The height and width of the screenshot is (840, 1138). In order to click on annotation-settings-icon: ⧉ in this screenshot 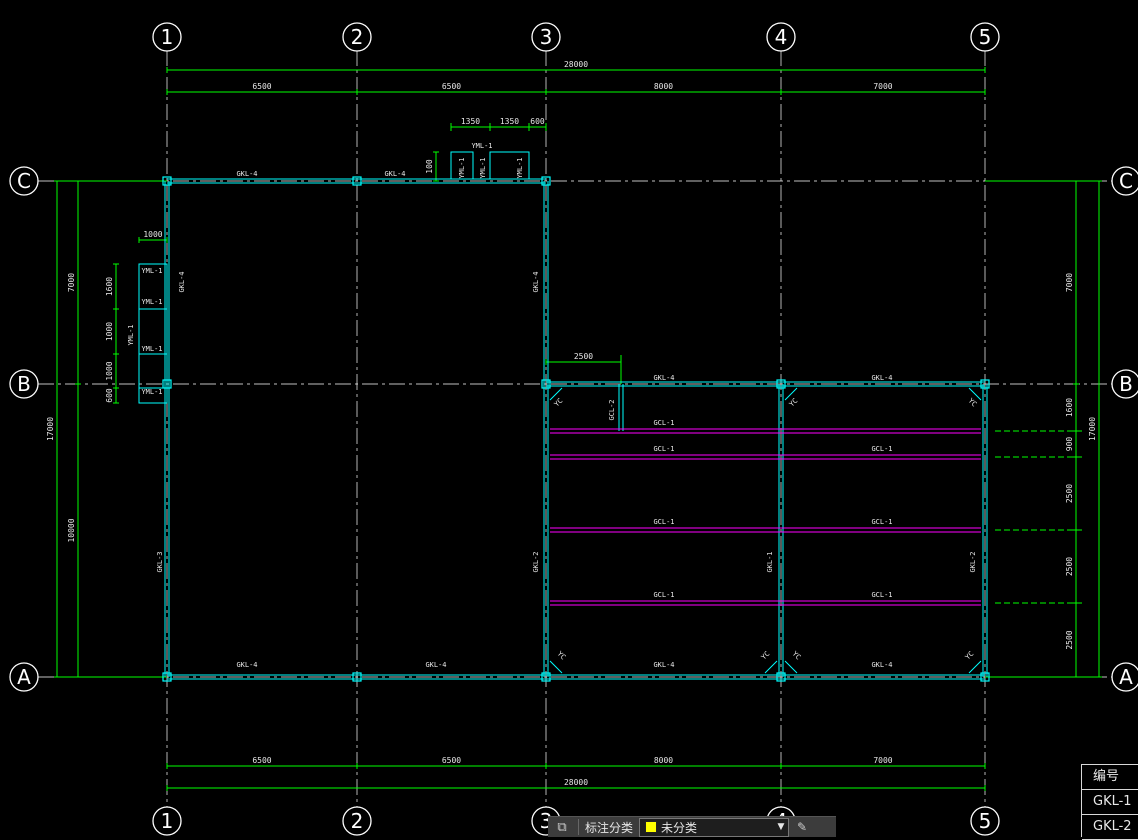, I will do `click(562, 827)`.